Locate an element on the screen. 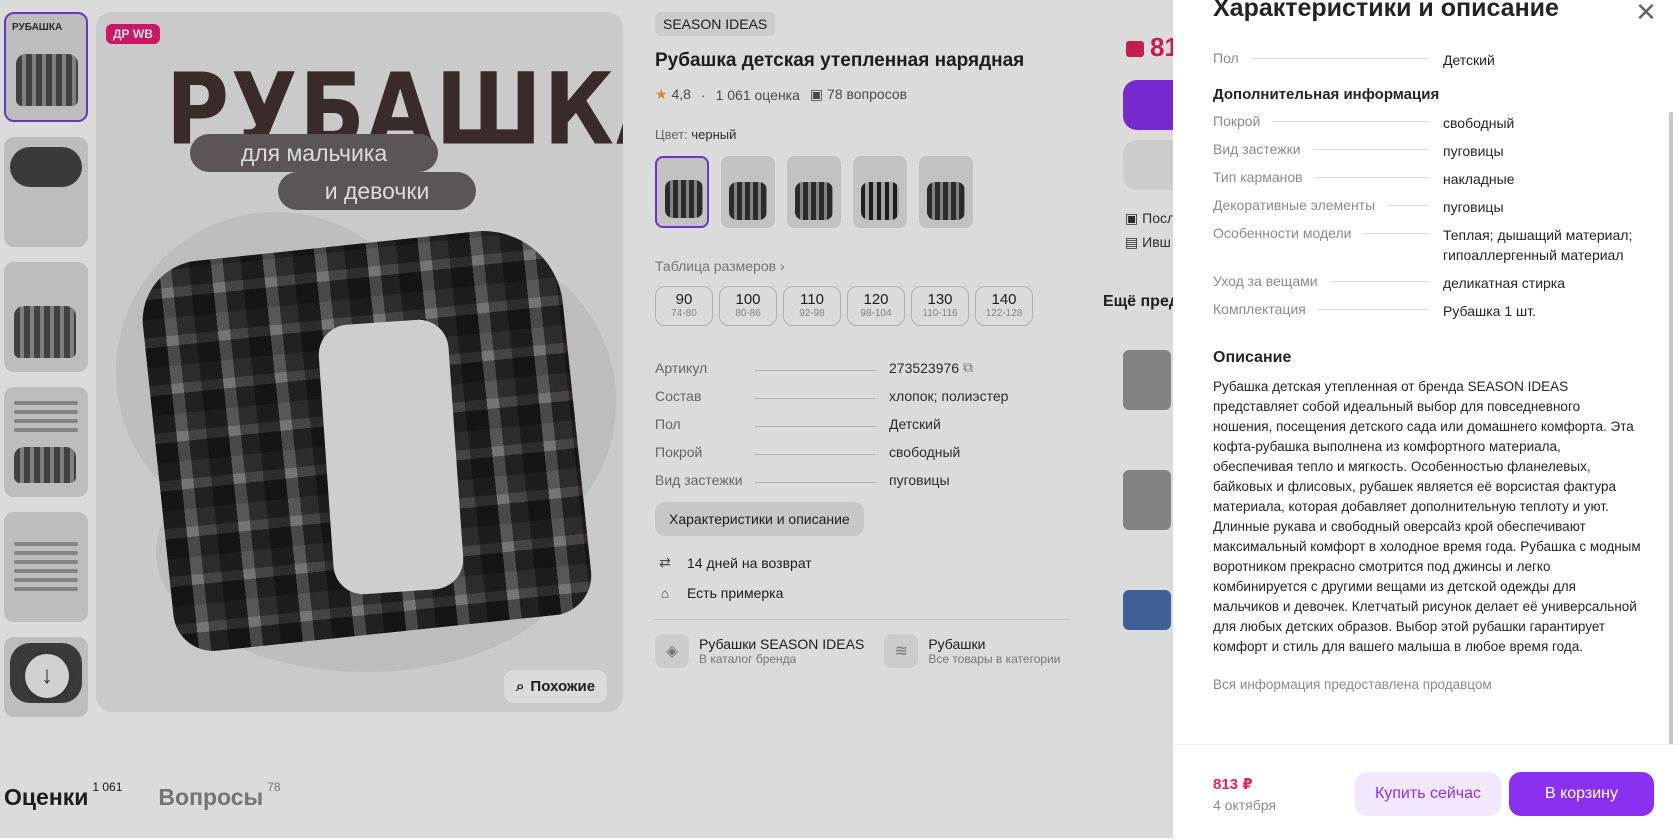 The width and height of the screenshot is (1678, 840). size-option: 100 80-86 is located at coordinates (748, 306).